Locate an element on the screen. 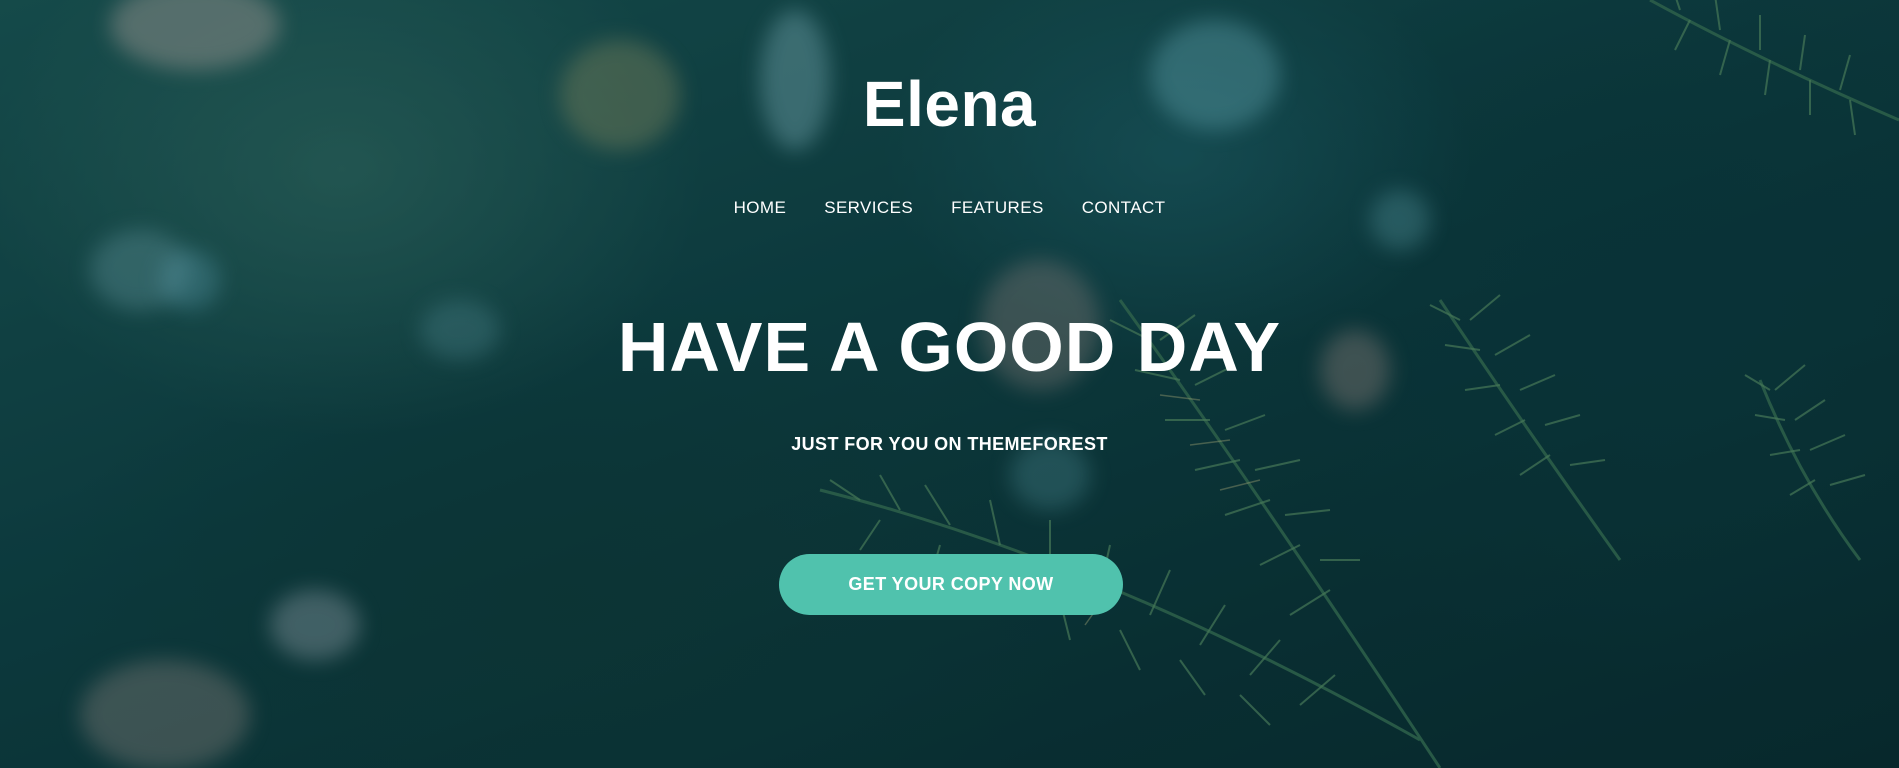 The image size is (1899, 768). site-logo: Elena is located at coordinates (949, 104).